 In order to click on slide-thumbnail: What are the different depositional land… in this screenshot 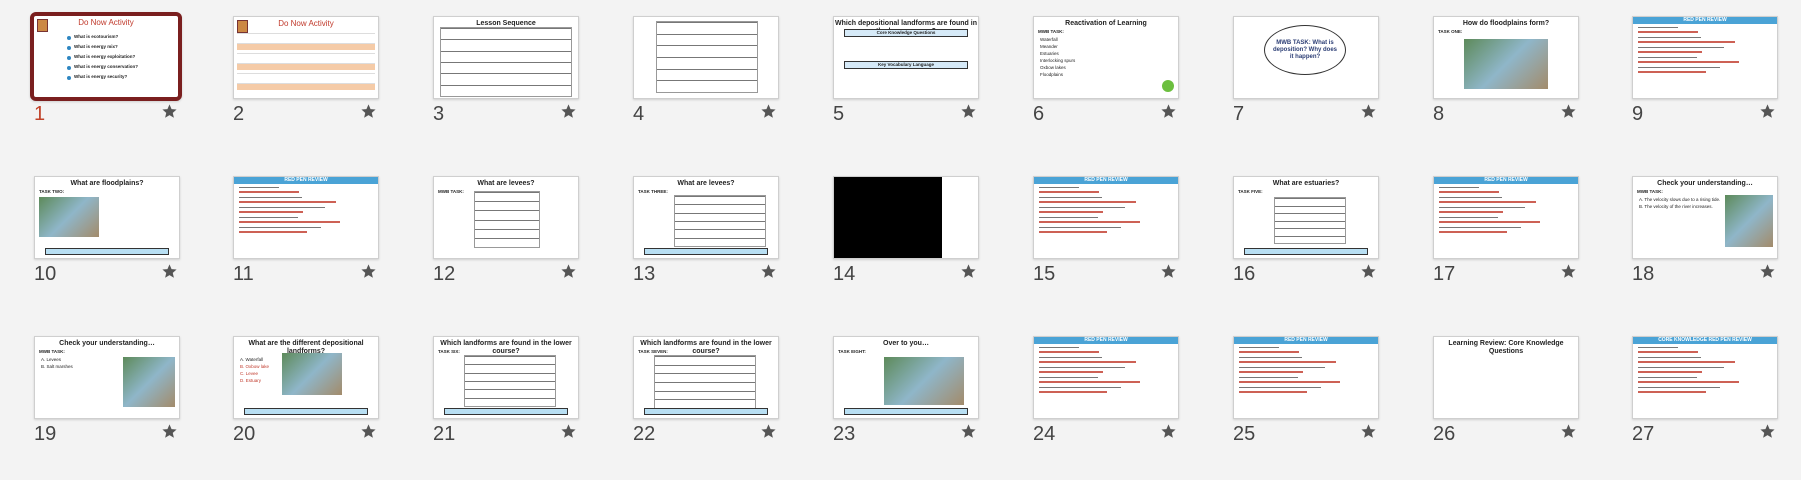, I will do `click(306, 377)`.